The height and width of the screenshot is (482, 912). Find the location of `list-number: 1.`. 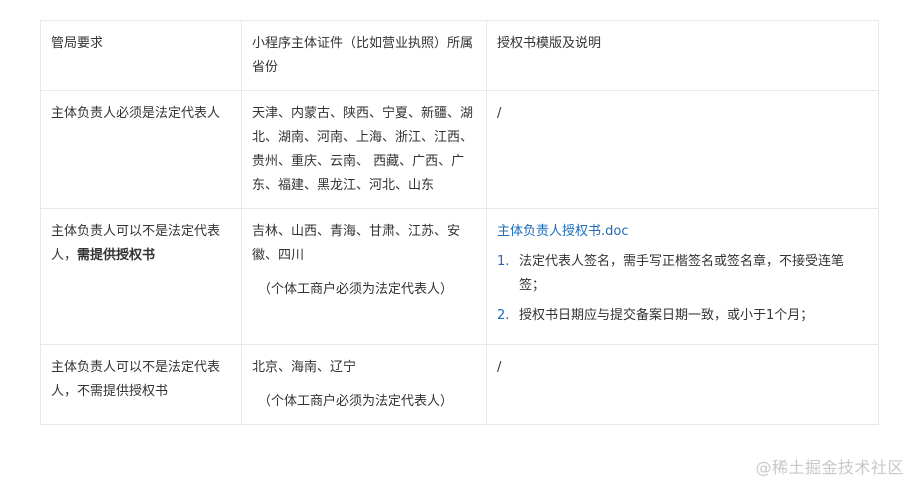

list-number: 1. is located at coordinates (503, 261).